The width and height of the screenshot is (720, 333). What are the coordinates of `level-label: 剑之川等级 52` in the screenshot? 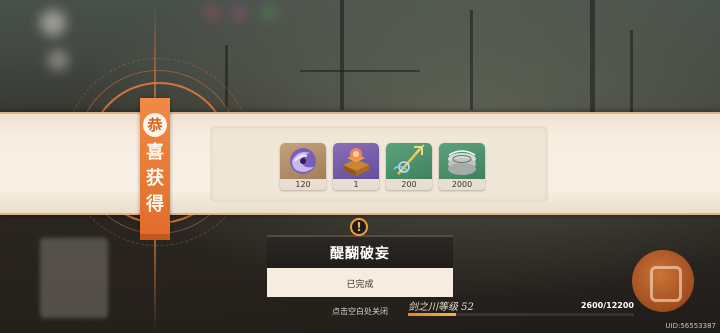 It's located at (441, 307).